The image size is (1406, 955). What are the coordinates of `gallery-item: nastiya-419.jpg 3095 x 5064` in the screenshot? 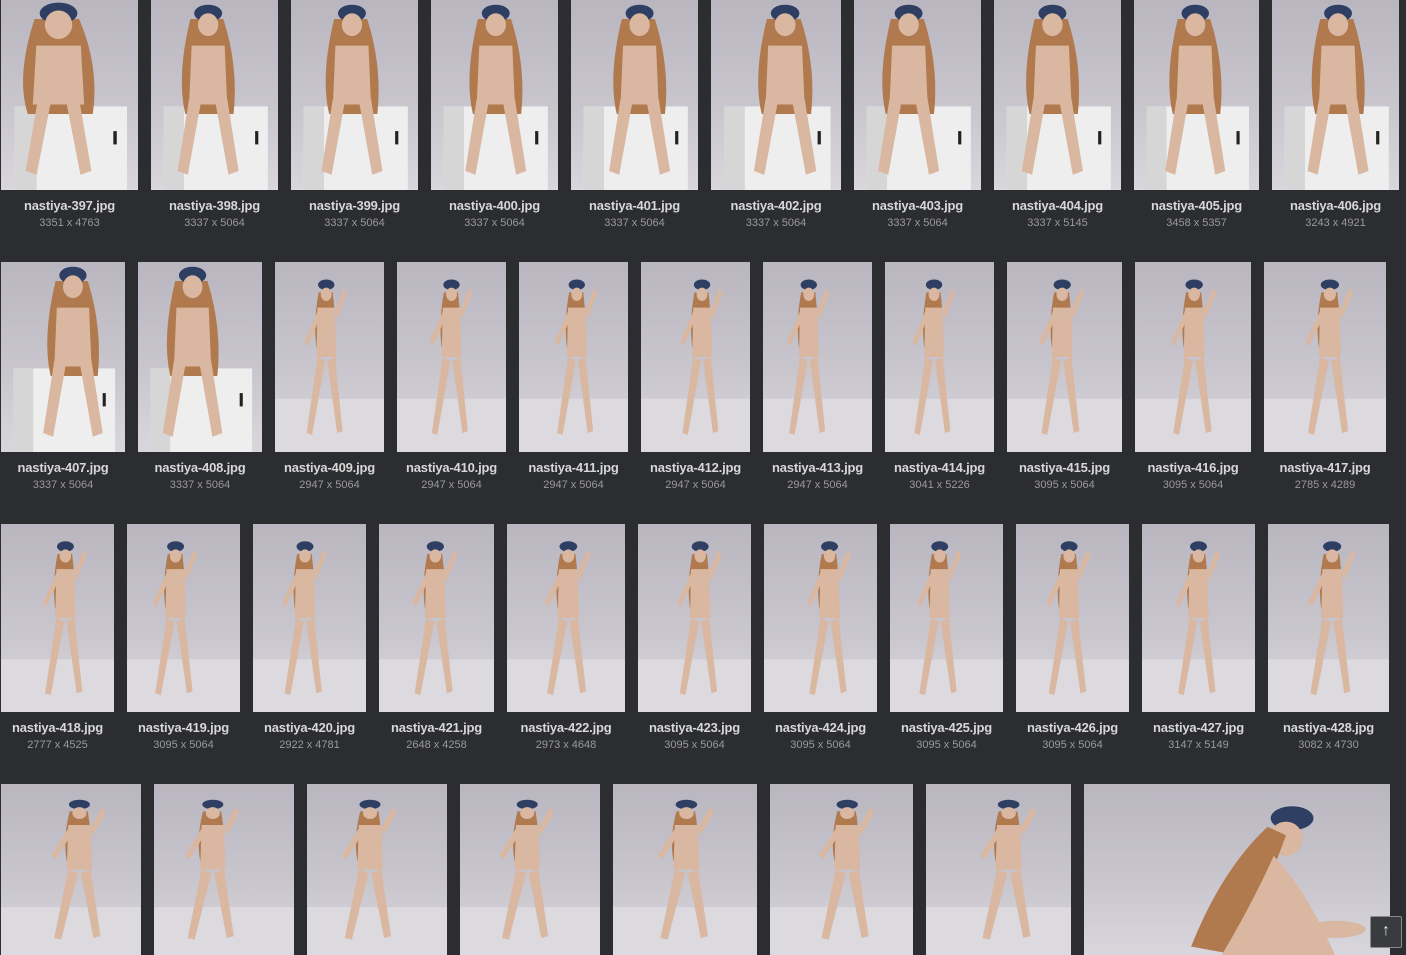 It's located at (183, 637).